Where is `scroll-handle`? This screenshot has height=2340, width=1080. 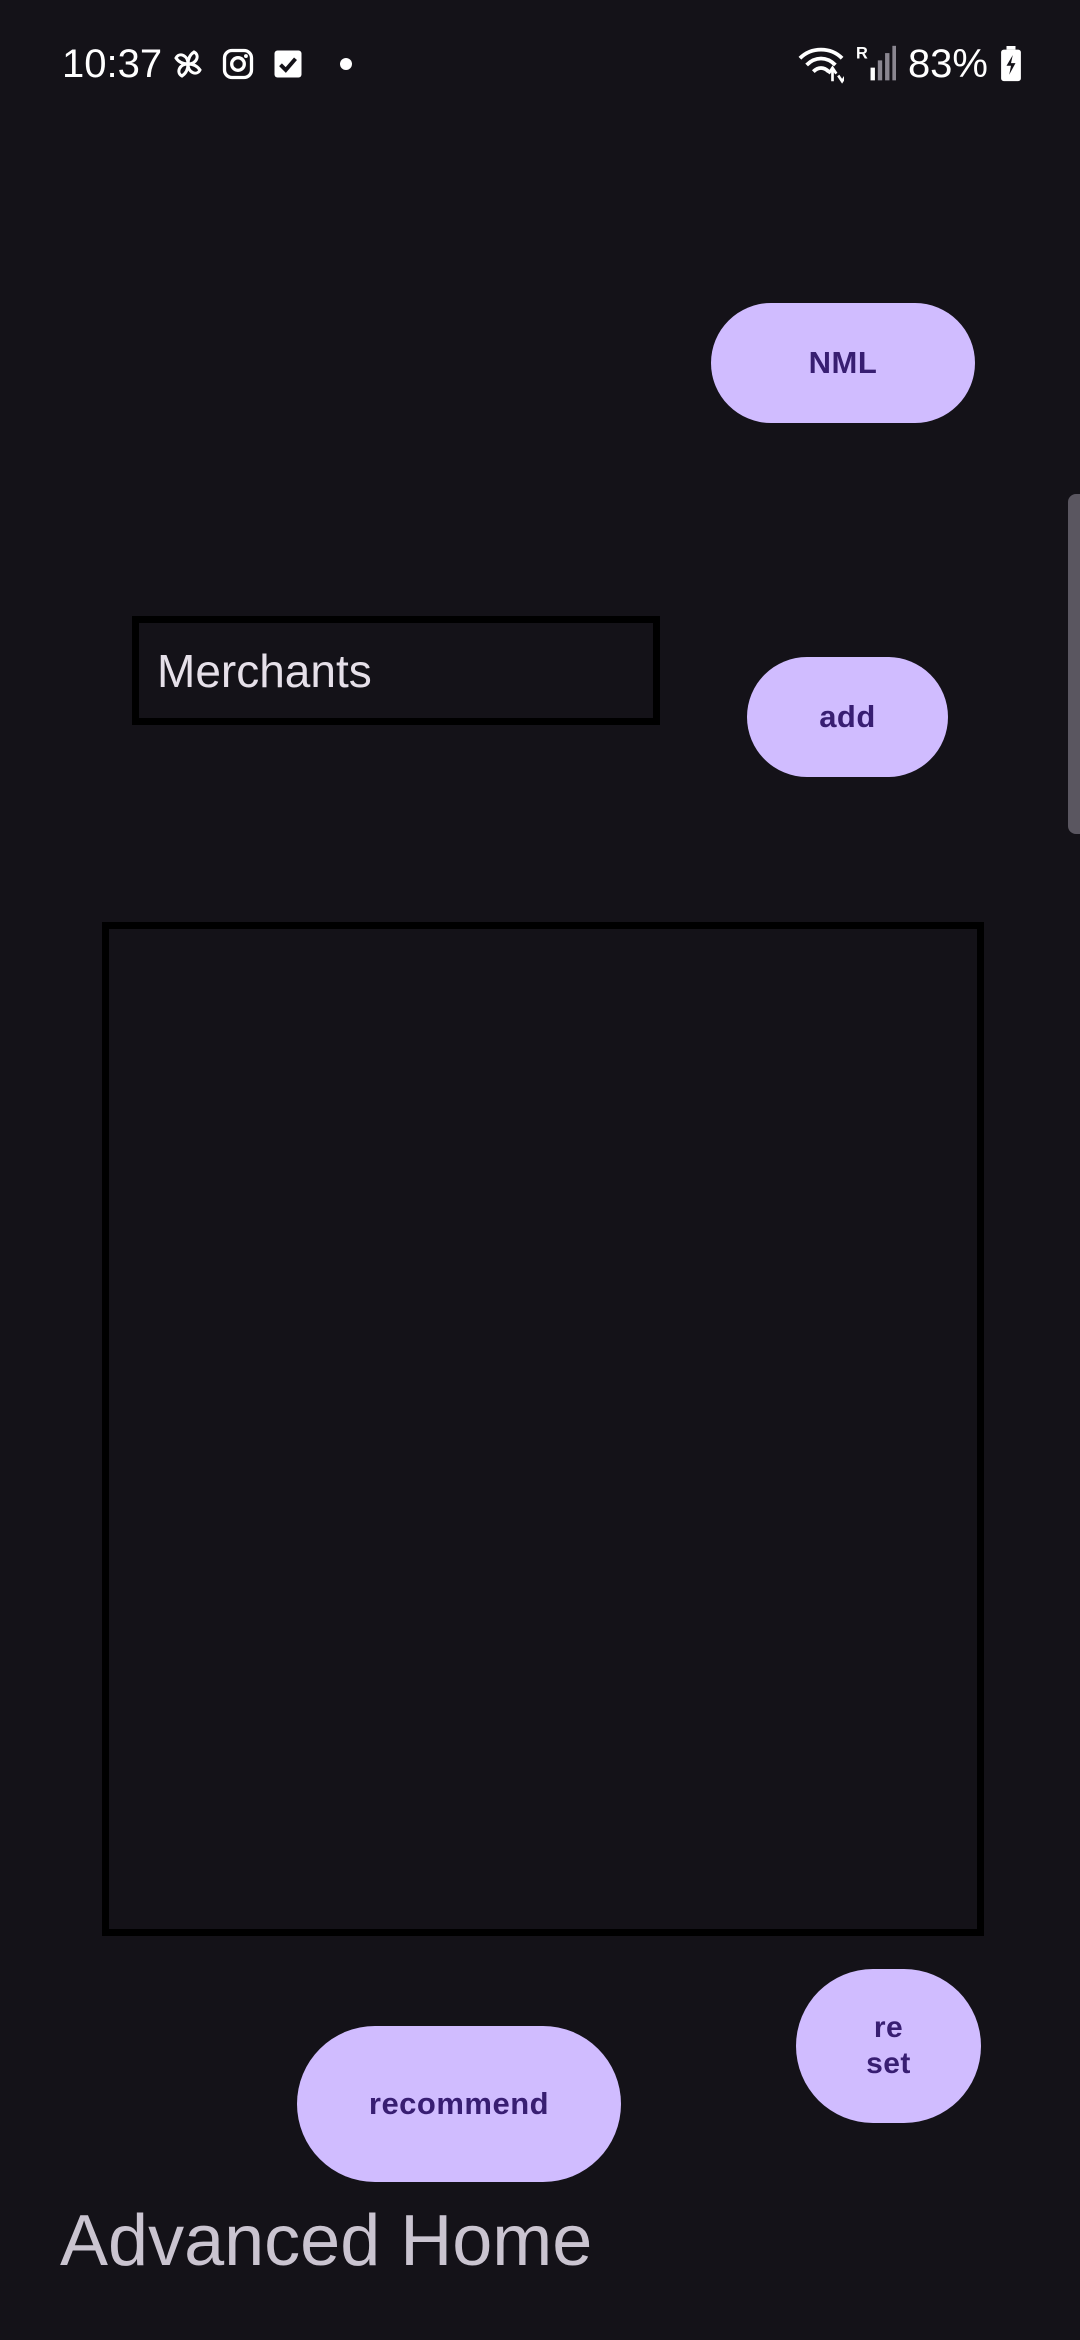 scroll-handle is located at coordinates (1074, 664).